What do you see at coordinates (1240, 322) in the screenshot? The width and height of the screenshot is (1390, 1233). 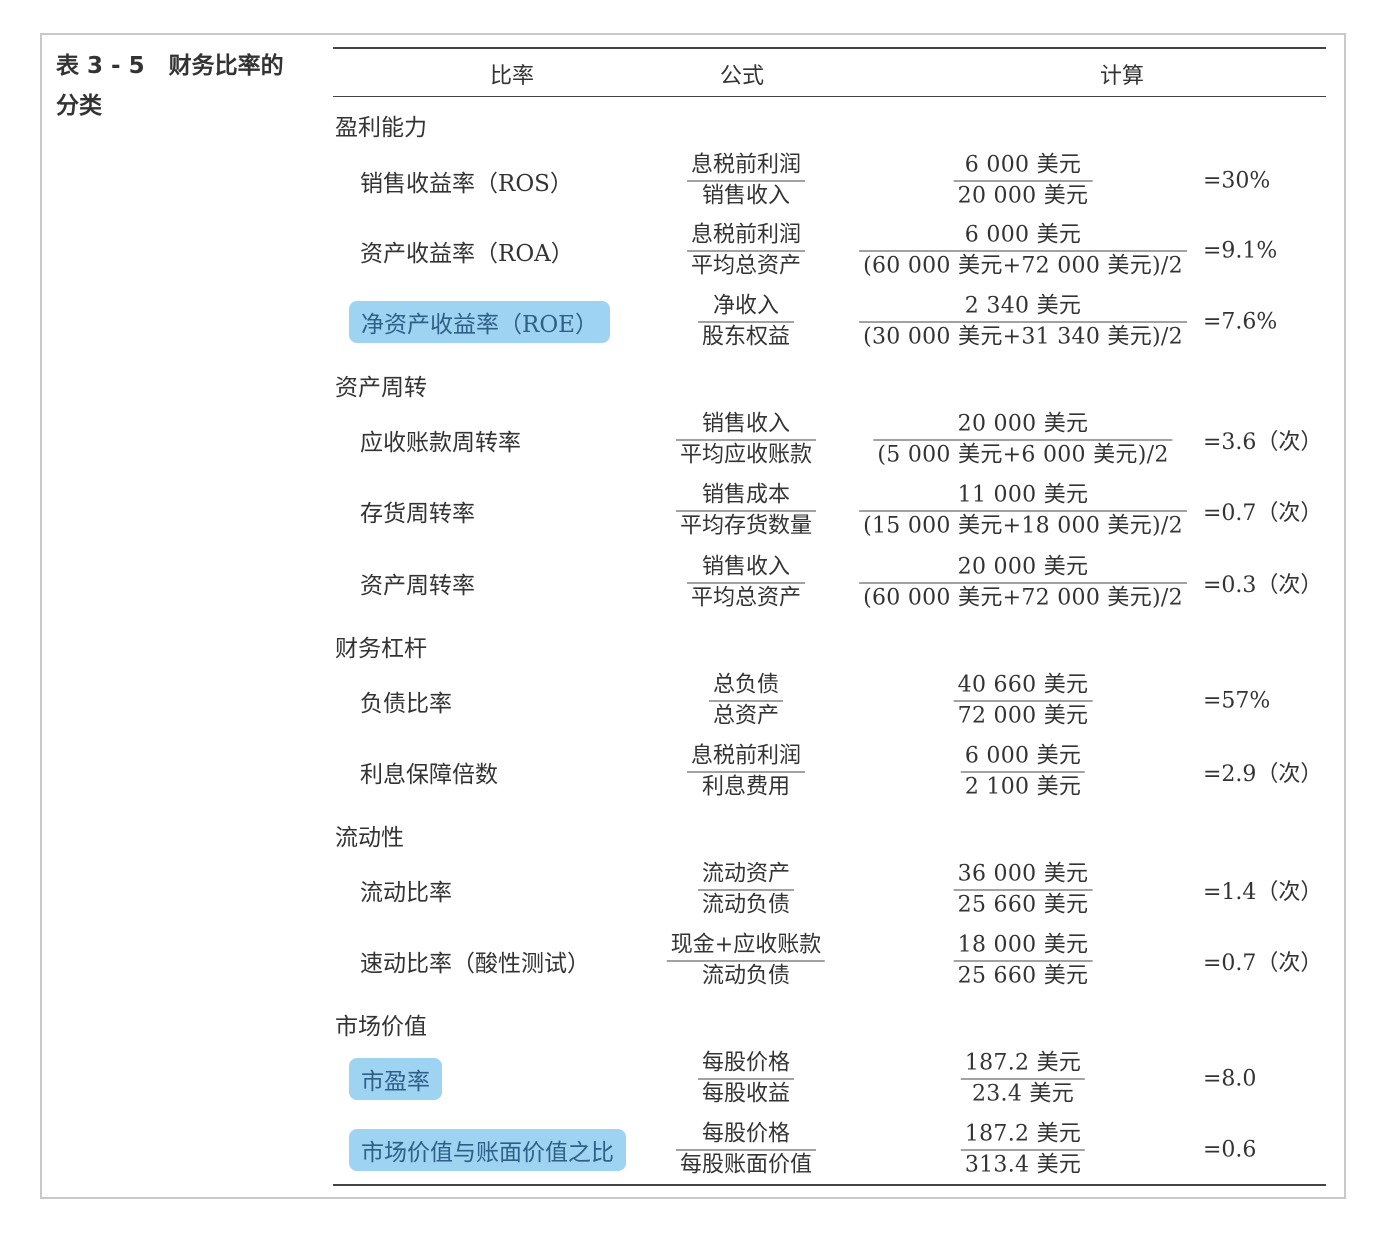 I see `calc-result: =7.6%` at bounding box center [1240, 322].